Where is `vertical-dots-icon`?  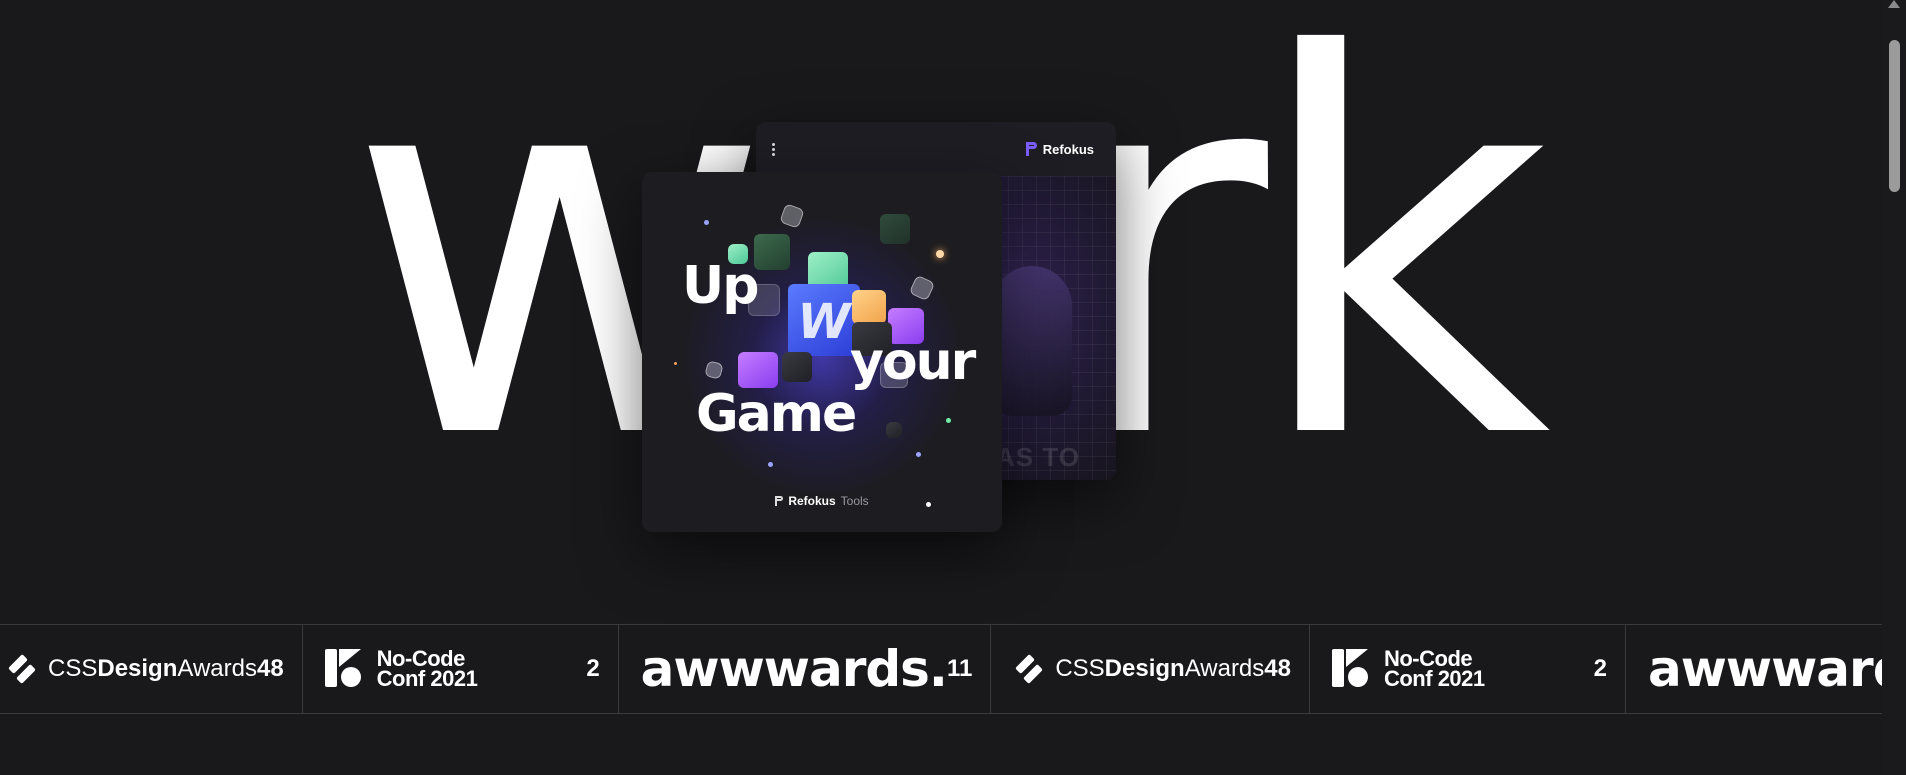 vertical-dots-icon is located at coordinates (773, 149).